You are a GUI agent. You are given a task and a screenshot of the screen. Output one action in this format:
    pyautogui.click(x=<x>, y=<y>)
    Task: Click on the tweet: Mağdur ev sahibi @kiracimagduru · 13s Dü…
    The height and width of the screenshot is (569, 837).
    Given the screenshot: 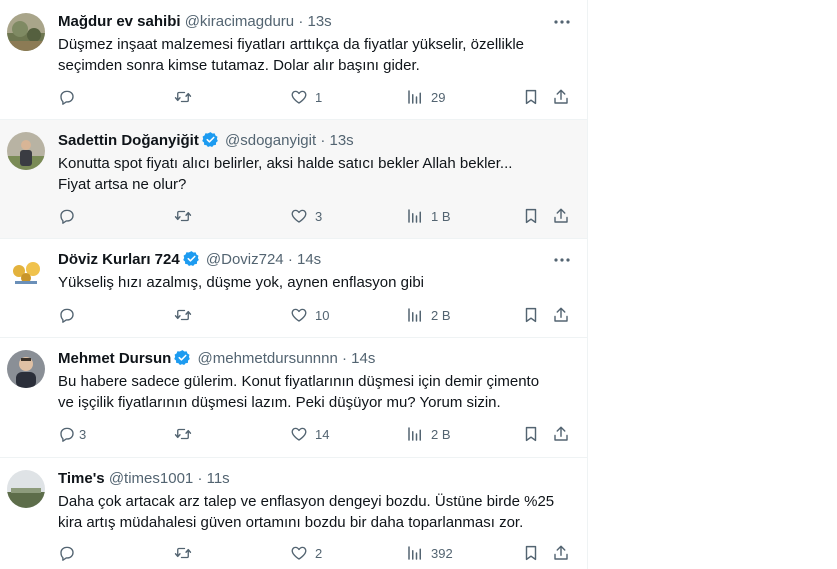 What is the action you would take?
    pyautogui.click(x=293, y=60)
    